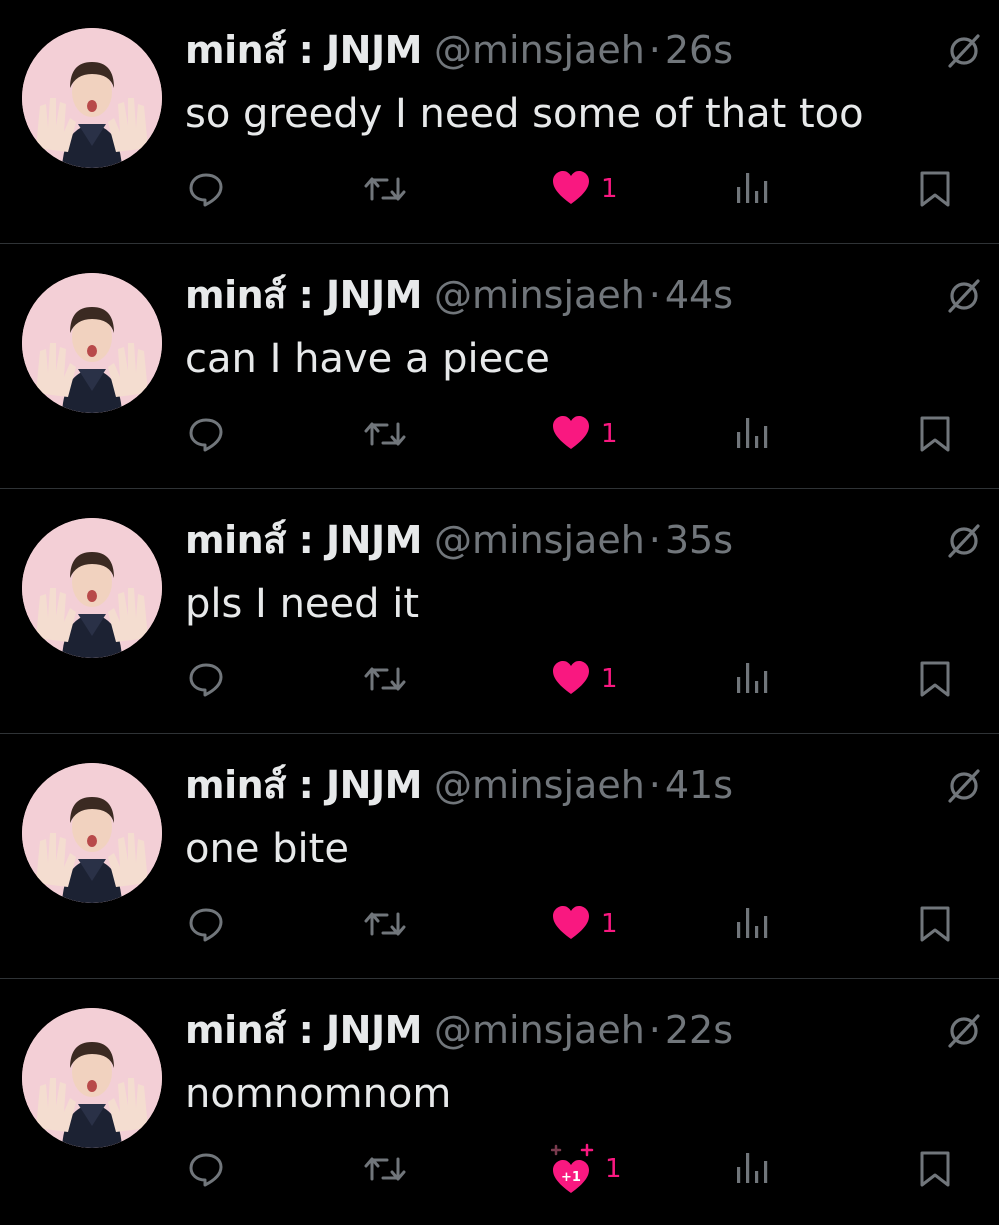 The image size is (999, 1225). What do you see at coordinates (524, 114) in the screenshot?
I see `tweet-text: so greedy I need some of that too` at bounding box center [524, 114].